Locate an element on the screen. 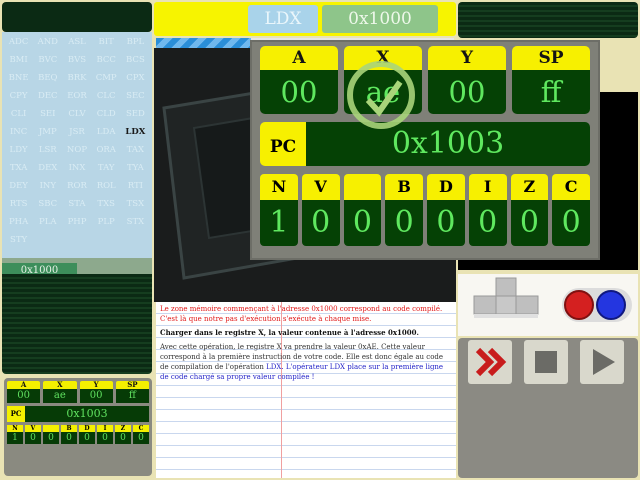 The image size is (640, 480). register-a: A 00 is located at coordinates (299, 80).